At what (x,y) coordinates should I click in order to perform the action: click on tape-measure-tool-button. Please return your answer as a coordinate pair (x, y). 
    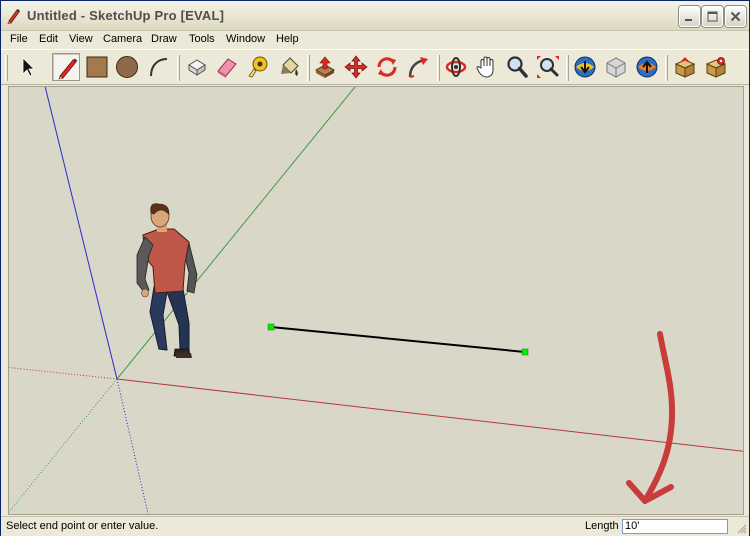
    Looking at the image, I should click on (258, 67).